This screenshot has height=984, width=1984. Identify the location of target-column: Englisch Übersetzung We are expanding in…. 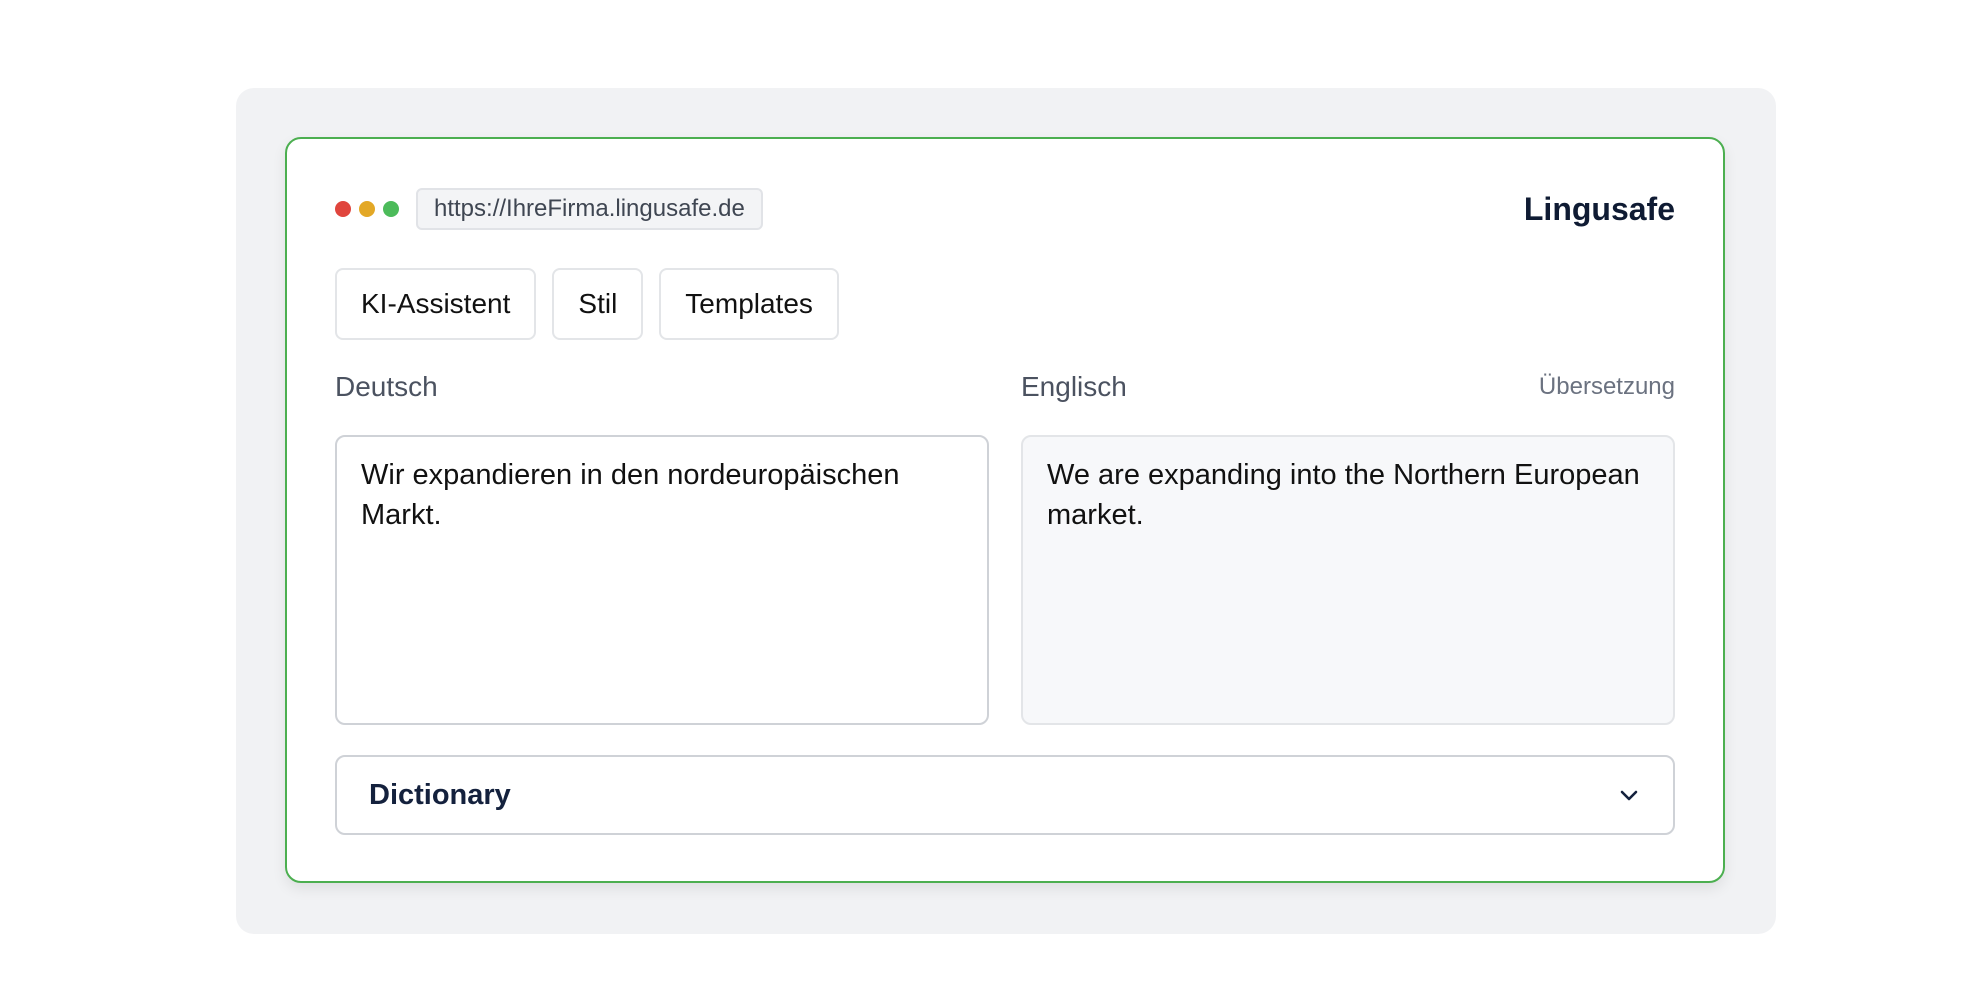
(1348, 545).